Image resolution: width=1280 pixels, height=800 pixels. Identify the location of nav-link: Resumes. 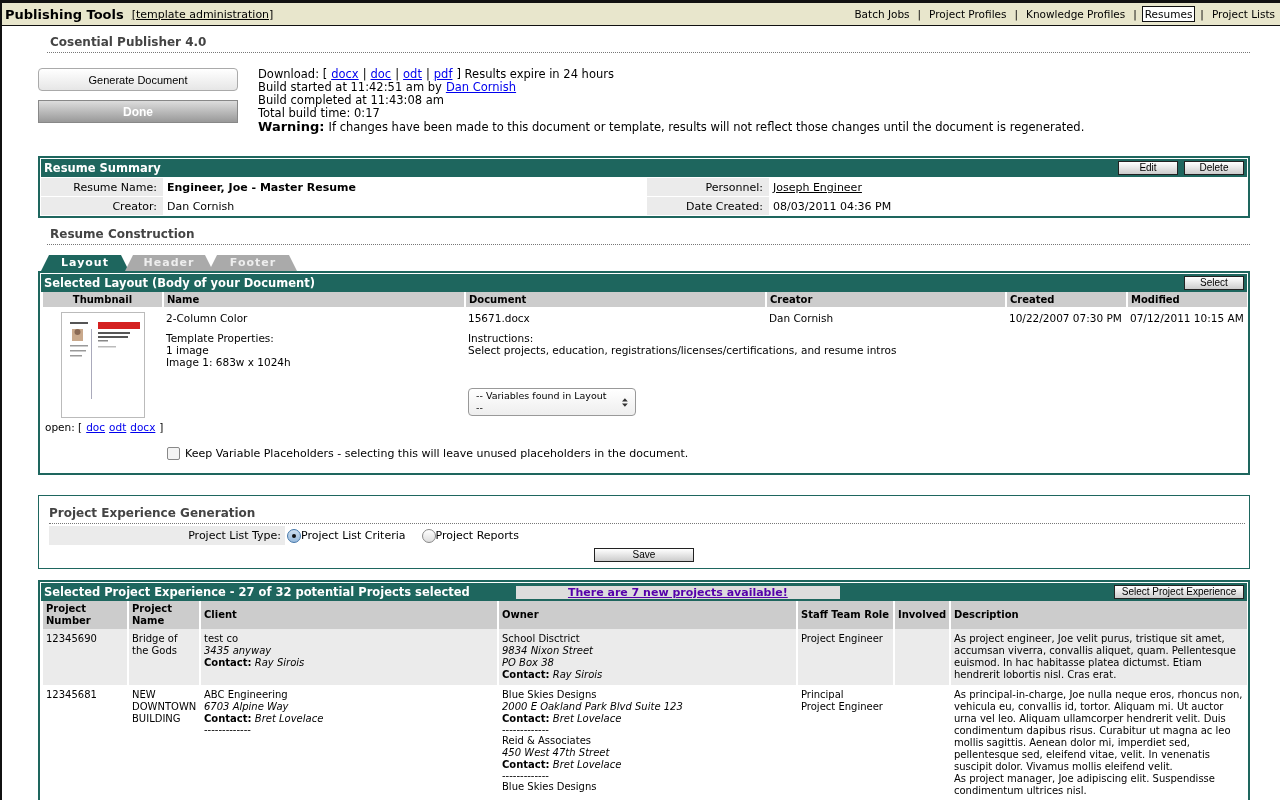
(1168, 14).